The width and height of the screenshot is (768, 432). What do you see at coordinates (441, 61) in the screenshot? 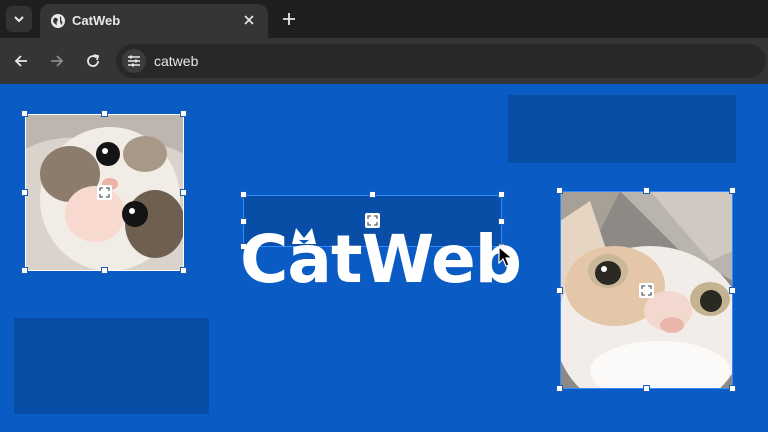
I see `address-bar: catweb` at bounding box center [441, 61].